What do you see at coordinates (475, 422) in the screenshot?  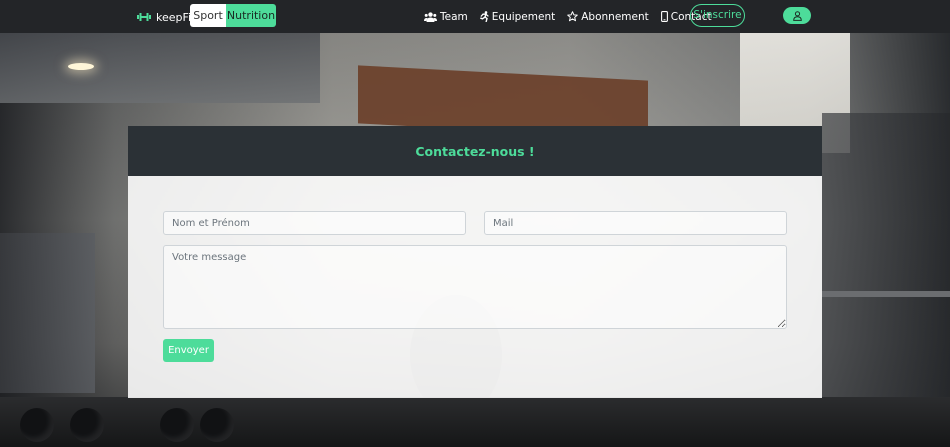 I see `bg-floor` at bounding box center [475, 422].